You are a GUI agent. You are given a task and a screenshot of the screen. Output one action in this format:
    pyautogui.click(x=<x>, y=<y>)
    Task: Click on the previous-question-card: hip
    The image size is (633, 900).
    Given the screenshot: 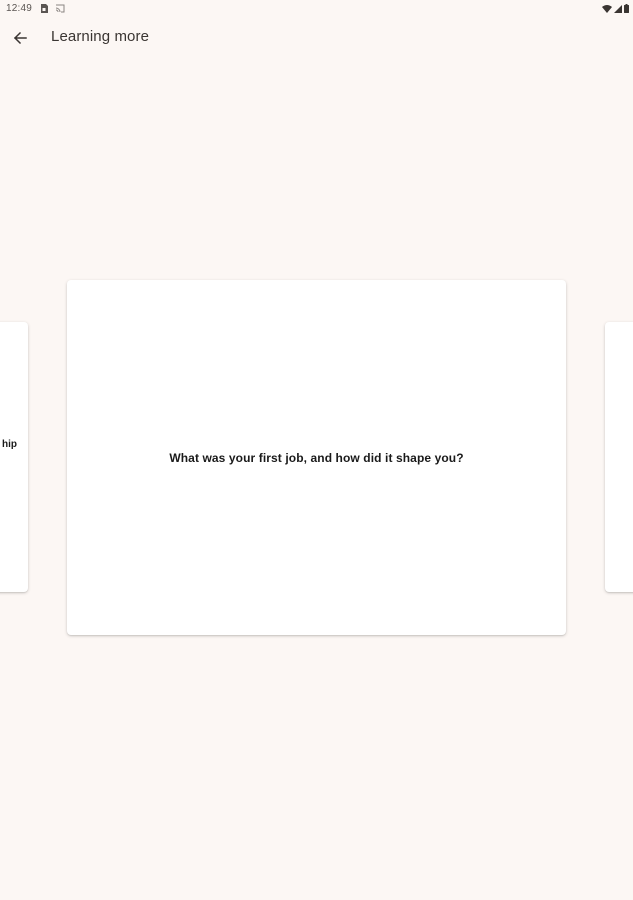 What is the action you would take?
    pyautogui.click(x=14, y=457)
    